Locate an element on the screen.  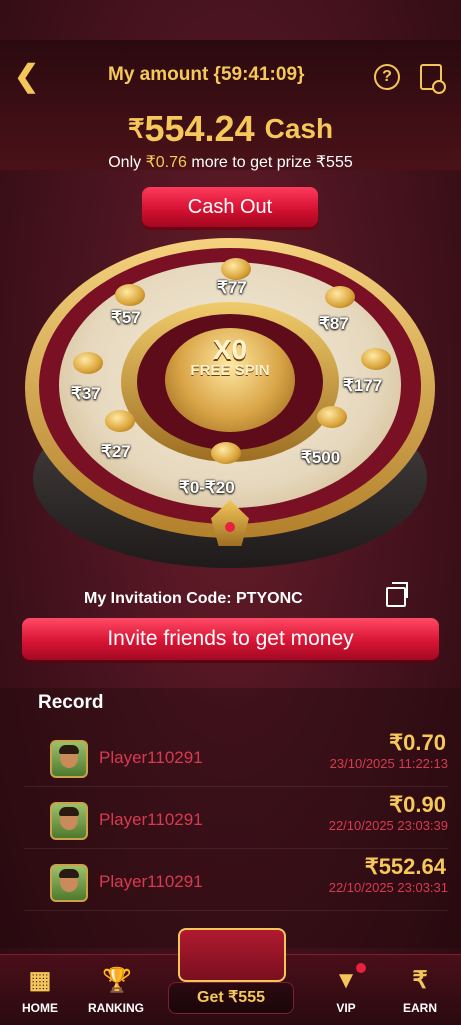
trophy-icon: 🏆 is located at coordinates (117, 980).